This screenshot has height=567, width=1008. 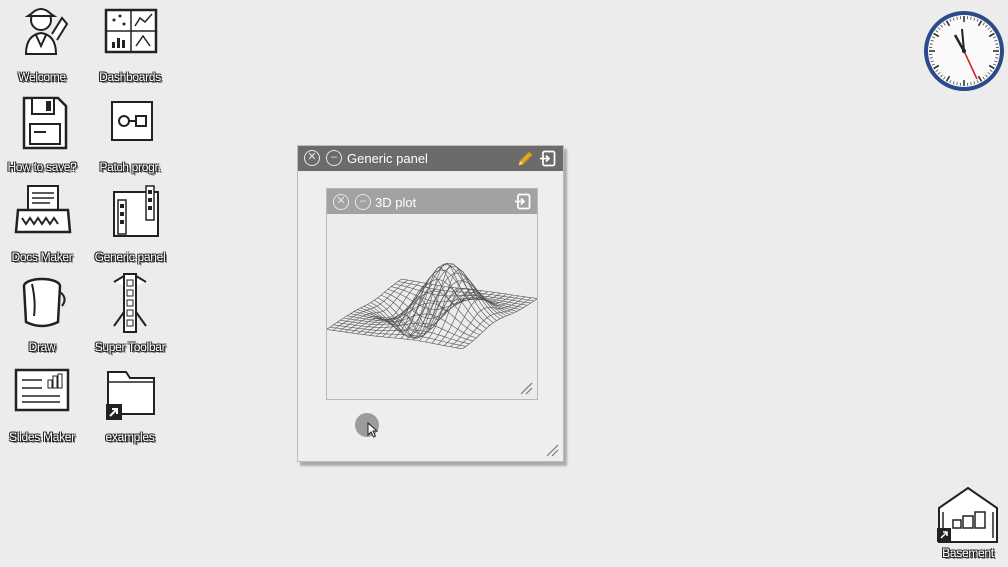 I want to click on desktop-icon-basement: Basement, so click(x=968, y=524).